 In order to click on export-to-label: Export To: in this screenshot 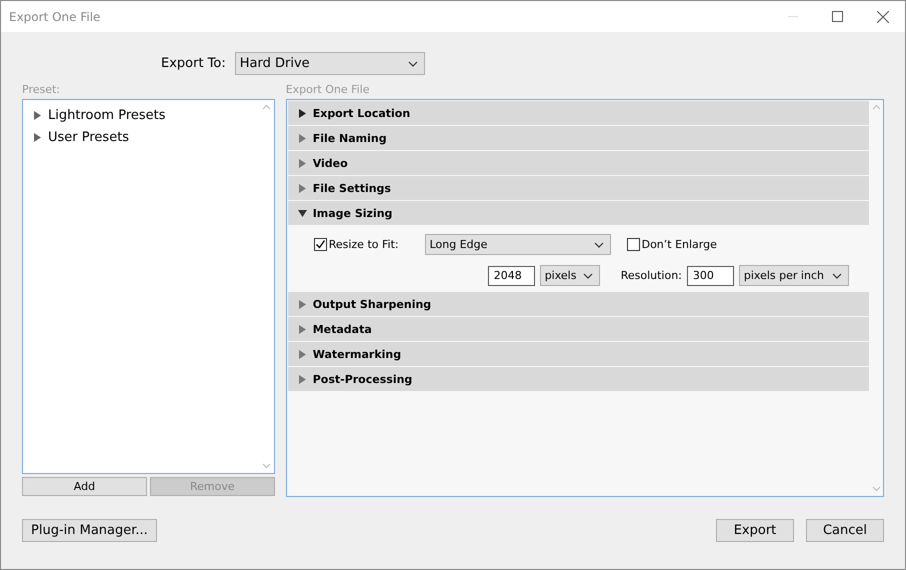, I will do `click(193, 63)`.